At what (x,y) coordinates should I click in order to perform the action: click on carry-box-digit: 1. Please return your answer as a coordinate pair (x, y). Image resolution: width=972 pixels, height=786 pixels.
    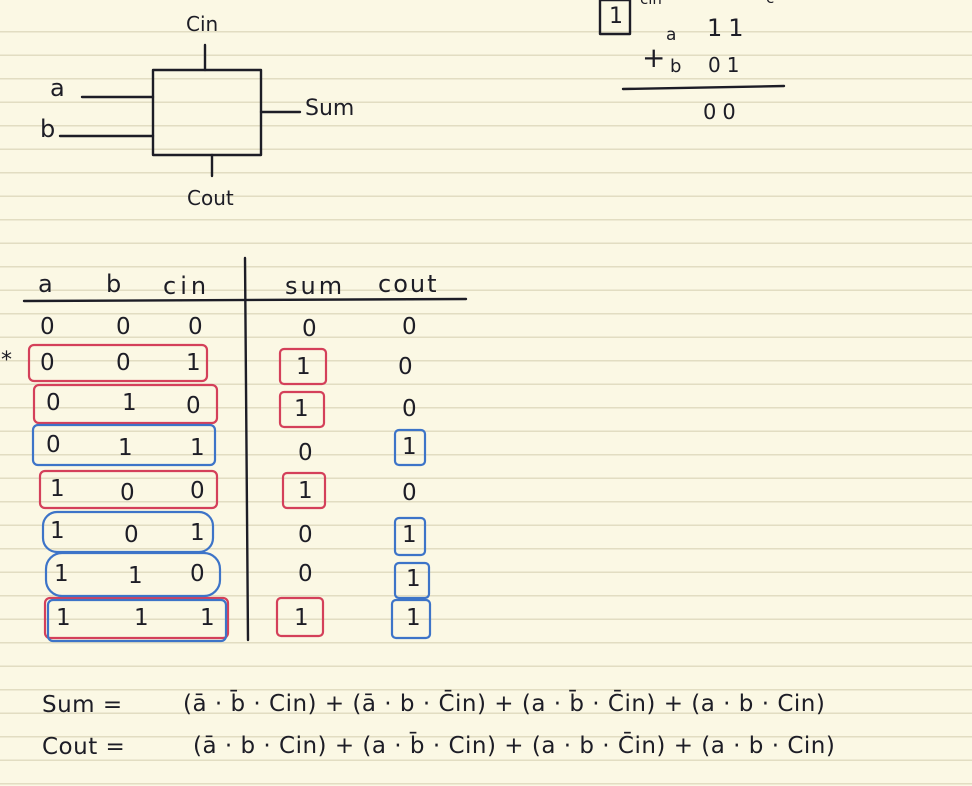
    Looking at the image, I should click on (616, 16).